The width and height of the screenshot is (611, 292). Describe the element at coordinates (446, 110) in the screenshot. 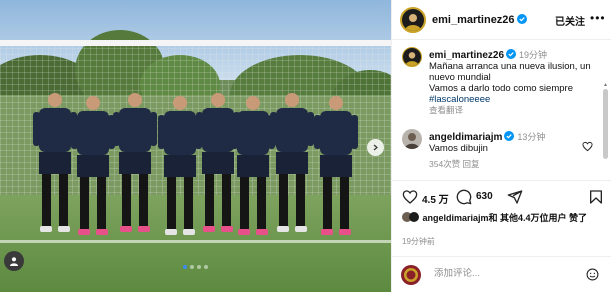

I see `see-translation-link: 查看翻译` at that location.